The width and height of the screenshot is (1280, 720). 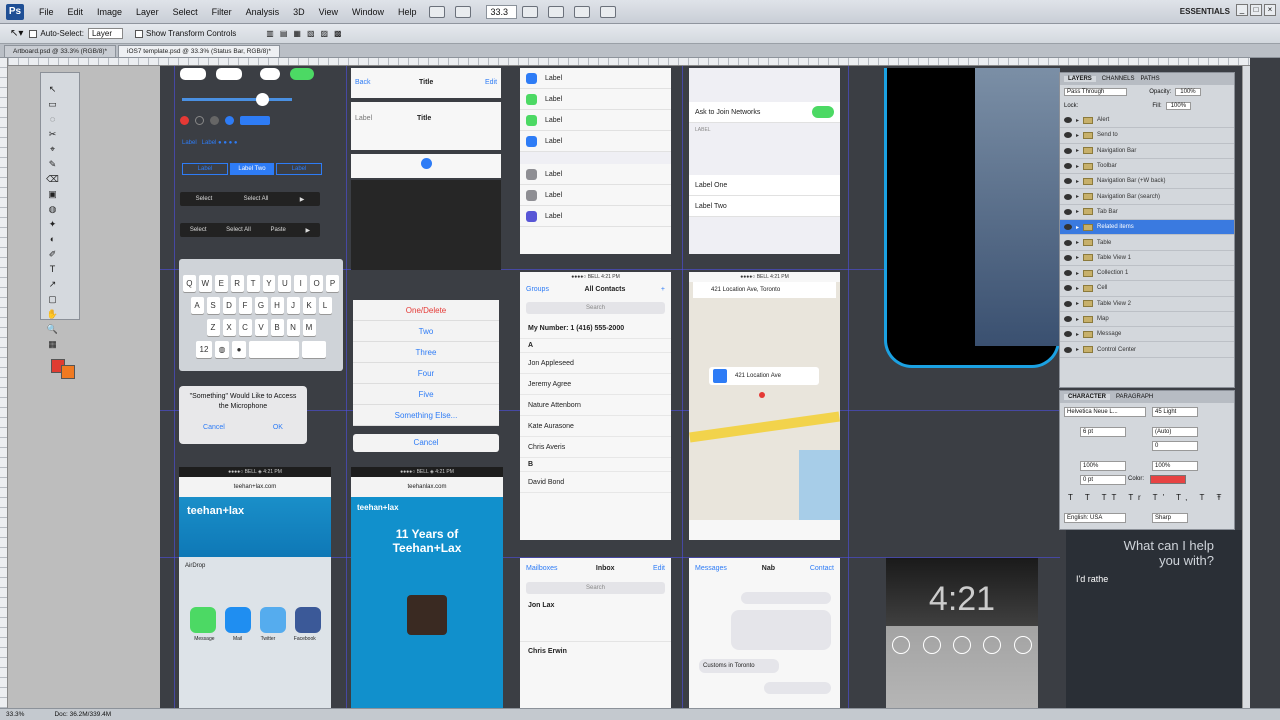 I want to click on action-item: Two, so click(x=426, y=331).